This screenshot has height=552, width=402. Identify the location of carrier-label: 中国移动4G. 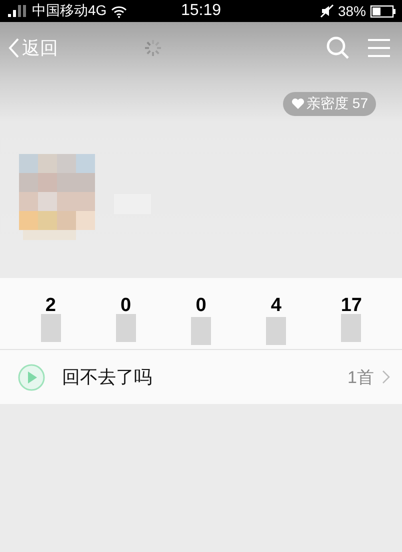
(69, 11).